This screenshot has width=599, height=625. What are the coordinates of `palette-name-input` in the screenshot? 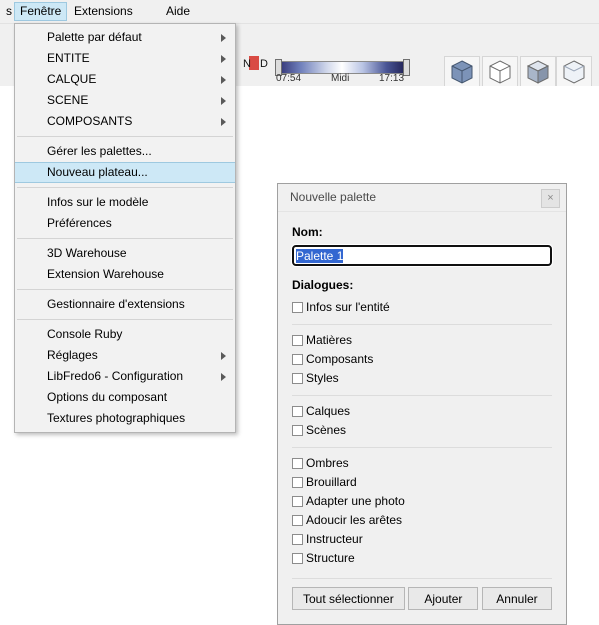 It's located at (422, 255).